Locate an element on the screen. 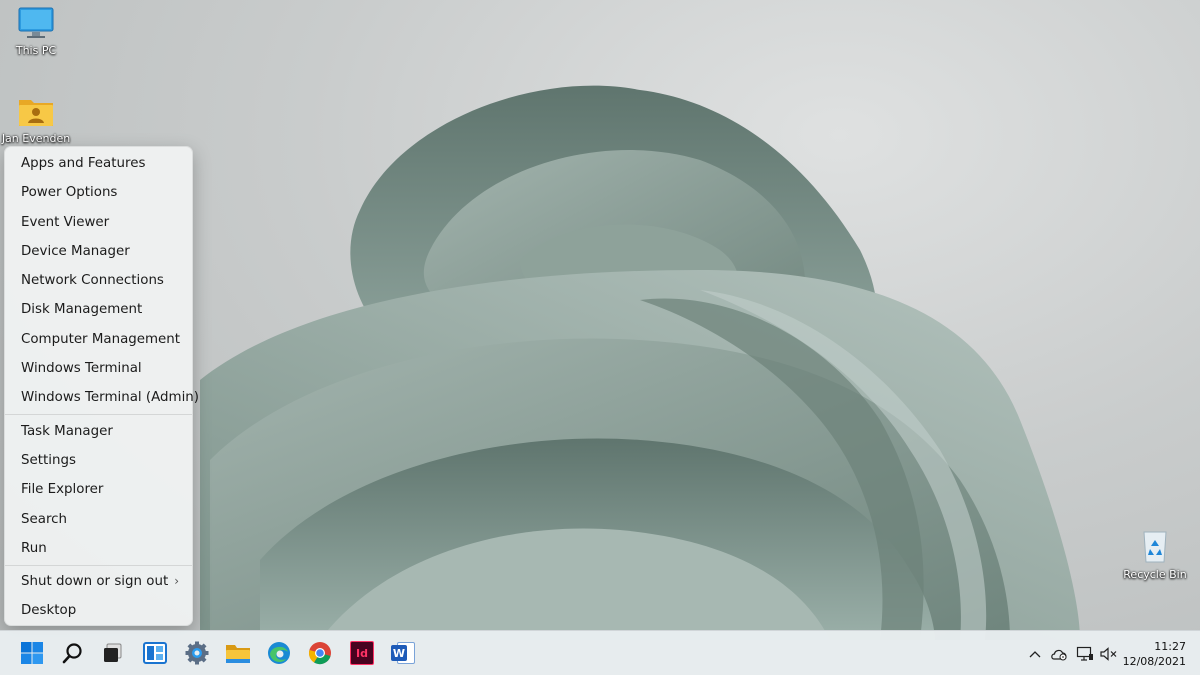 This screenshot has width=1200, height=675. menu-item-disk-management: Disk Management is located at coordinates (98, 309).